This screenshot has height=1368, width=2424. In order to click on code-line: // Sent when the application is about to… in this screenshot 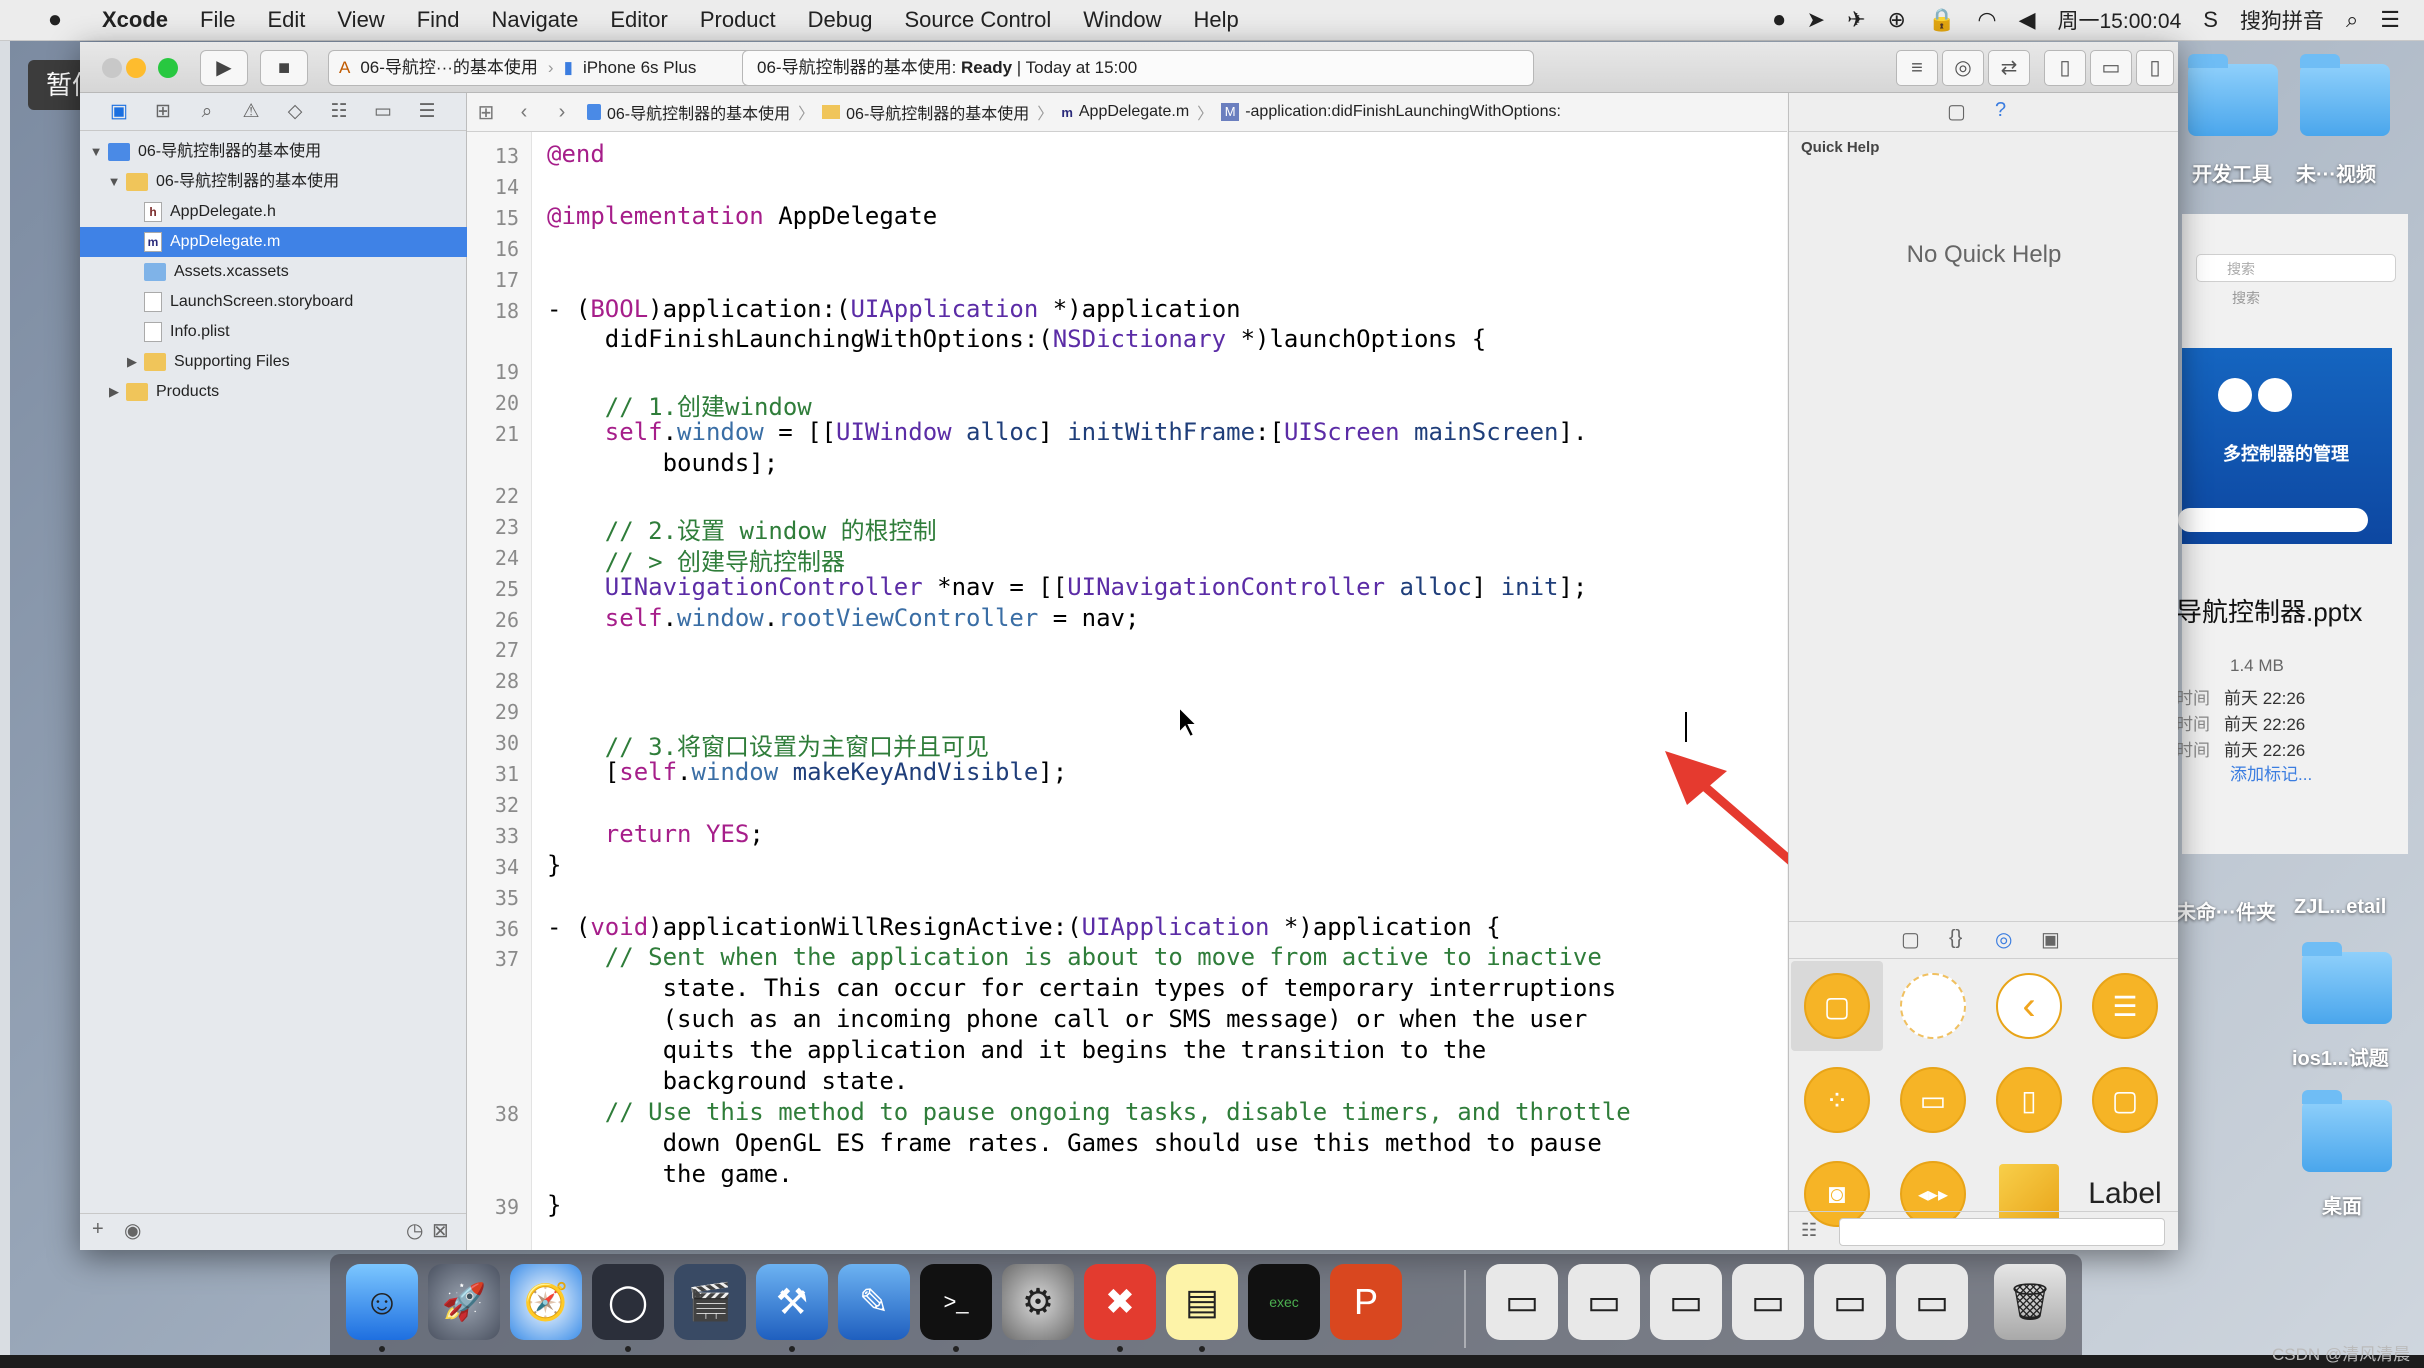, I will do `click(1074, 957)`.